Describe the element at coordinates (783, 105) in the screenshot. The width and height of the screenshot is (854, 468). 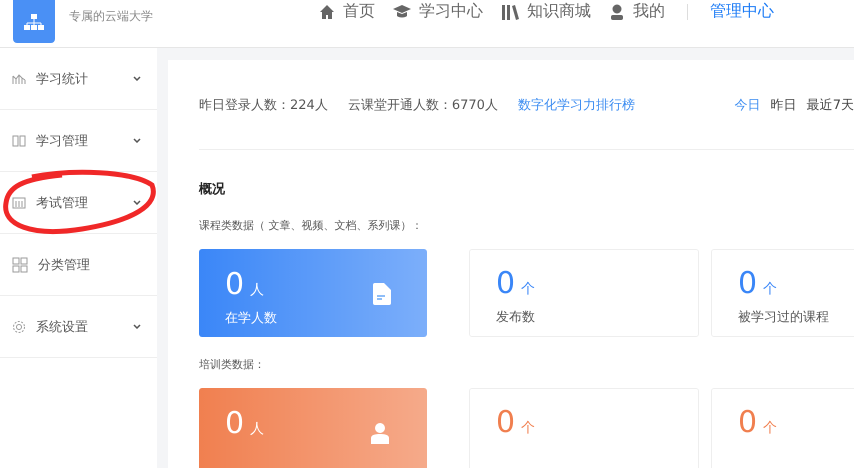
I see `period-tab: 昨日` at that location.